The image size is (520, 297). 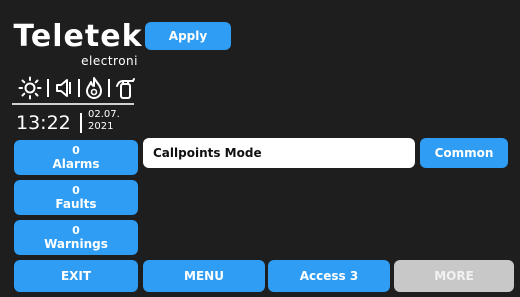 What do you see at coordinates (109, 61) in the screenshot?
I see `logo-subtitle: electroni` at bounding box center [109, 61].